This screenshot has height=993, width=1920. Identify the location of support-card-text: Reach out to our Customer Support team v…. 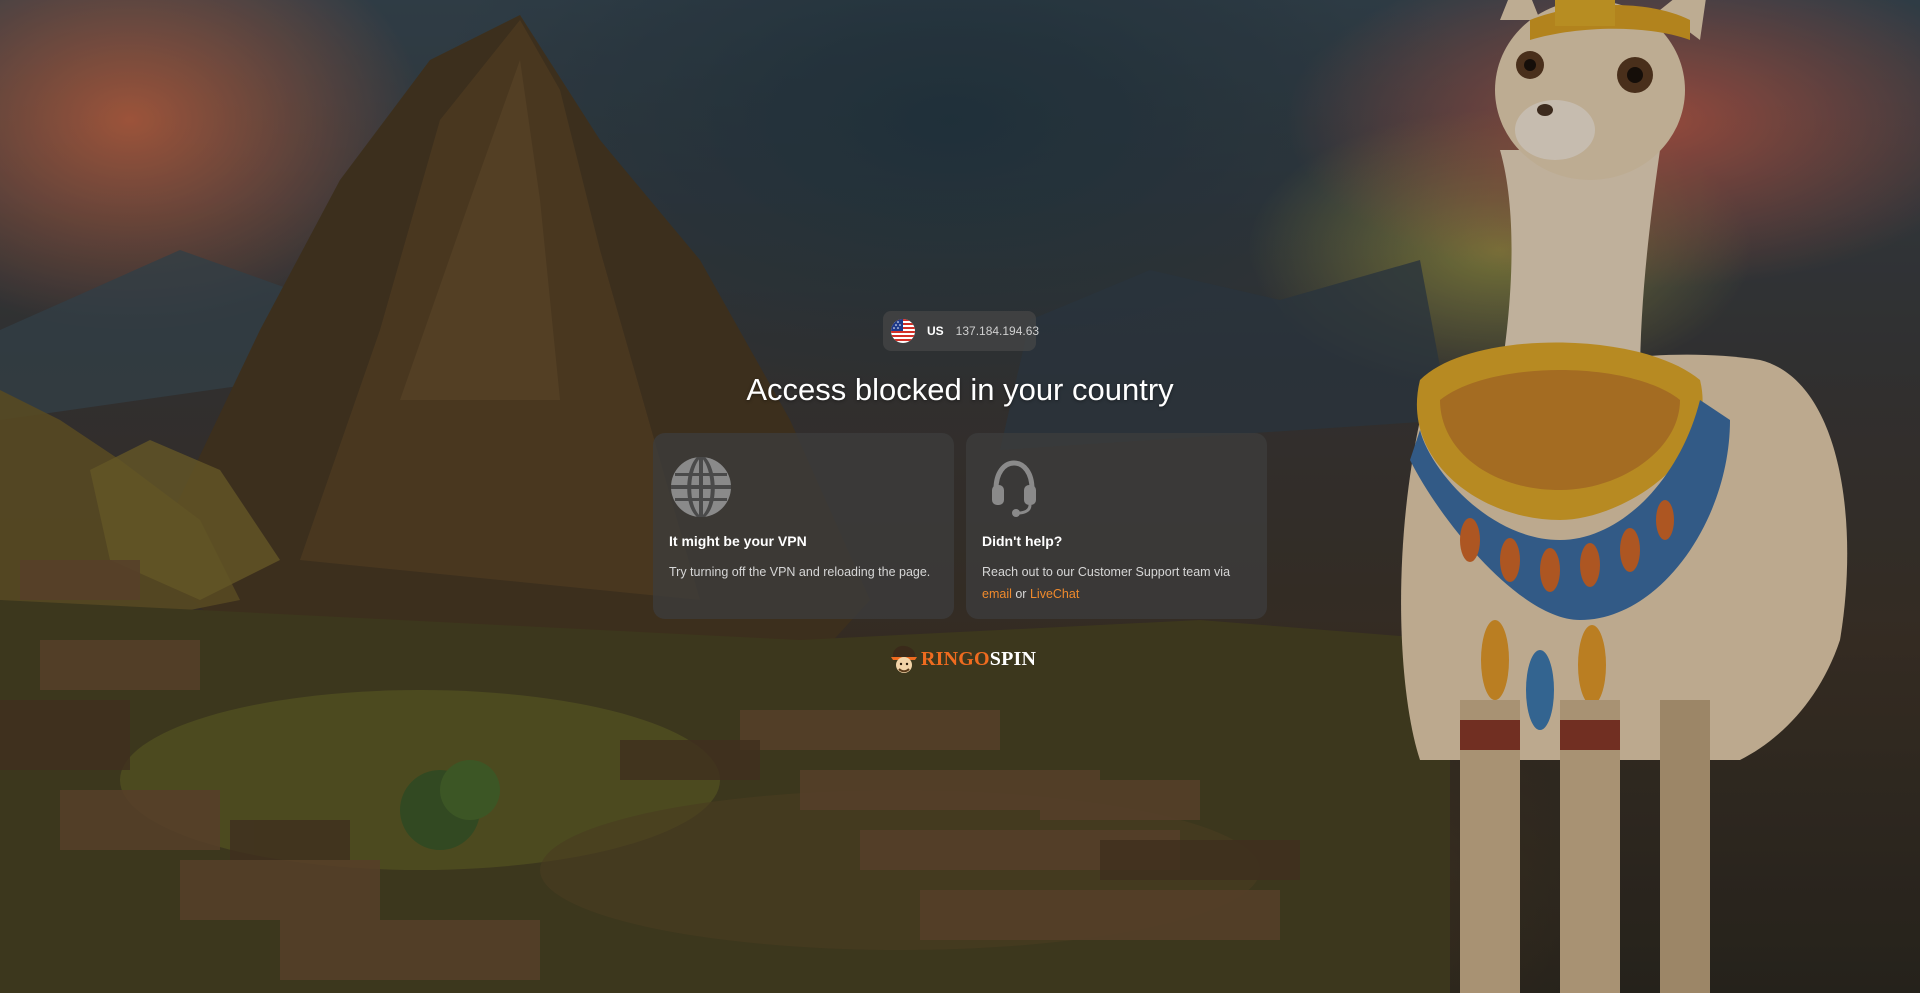
(1116, 583).